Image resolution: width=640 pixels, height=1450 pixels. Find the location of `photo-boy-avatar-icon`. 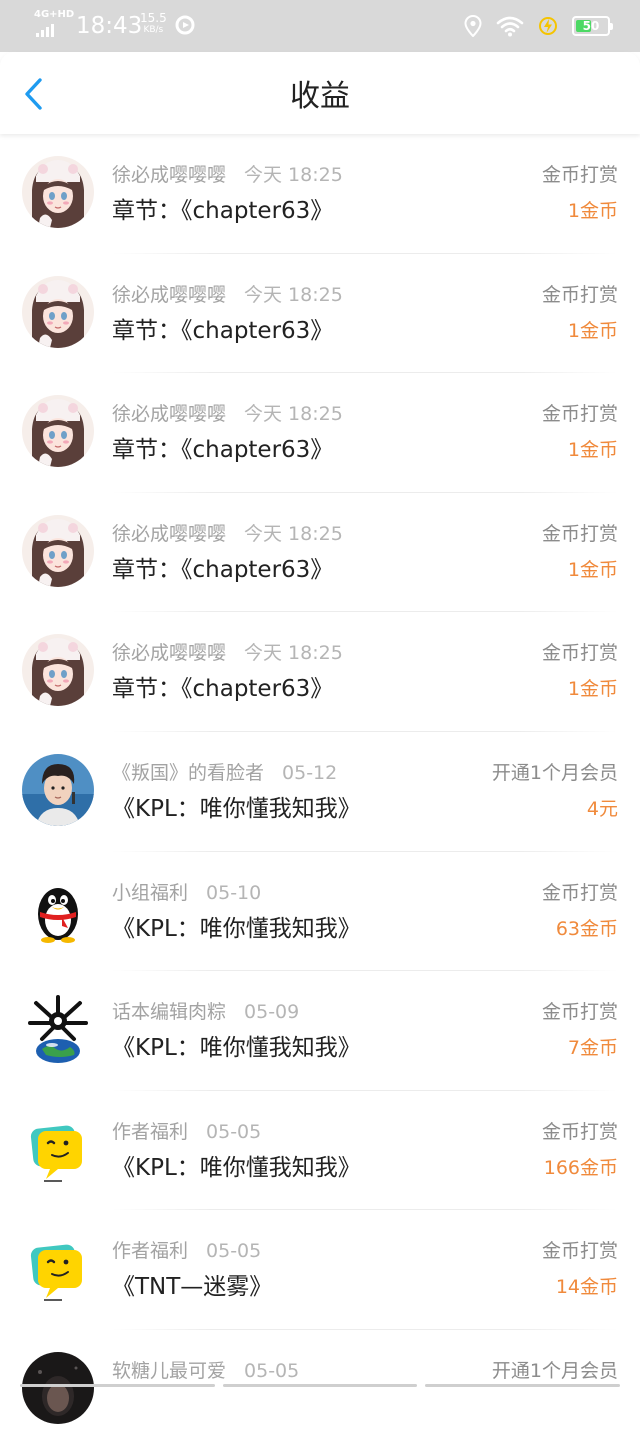

photo-boy-avatar-icon is located at coordinates (58, 789).